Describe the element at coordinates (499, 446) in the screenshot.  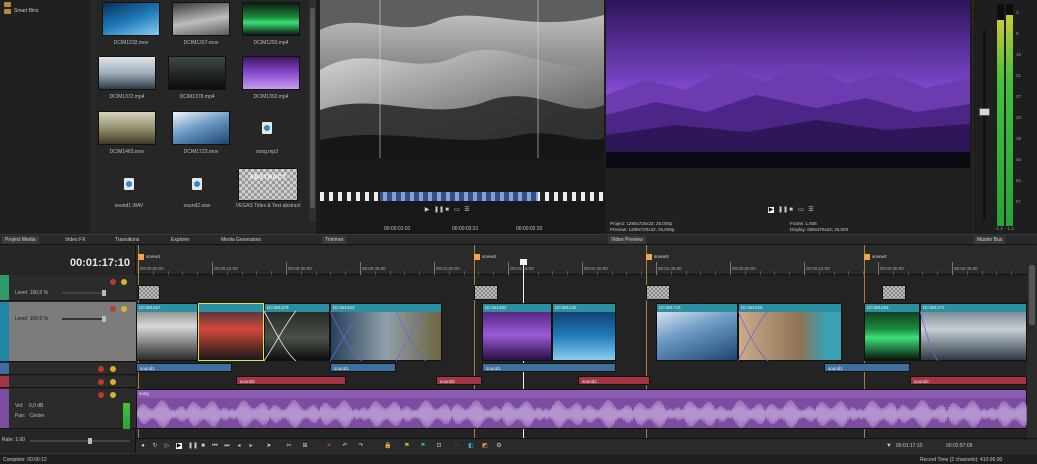
I see `settings-icon: ⚙` at that location.